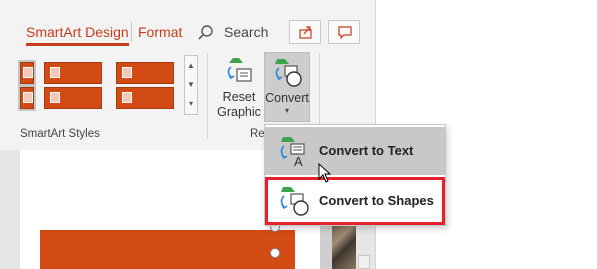  What do you see at coordinates (325, 173) in the screenshot?
I see `mouse-cursor-icon` at bounding box center [325, 173].